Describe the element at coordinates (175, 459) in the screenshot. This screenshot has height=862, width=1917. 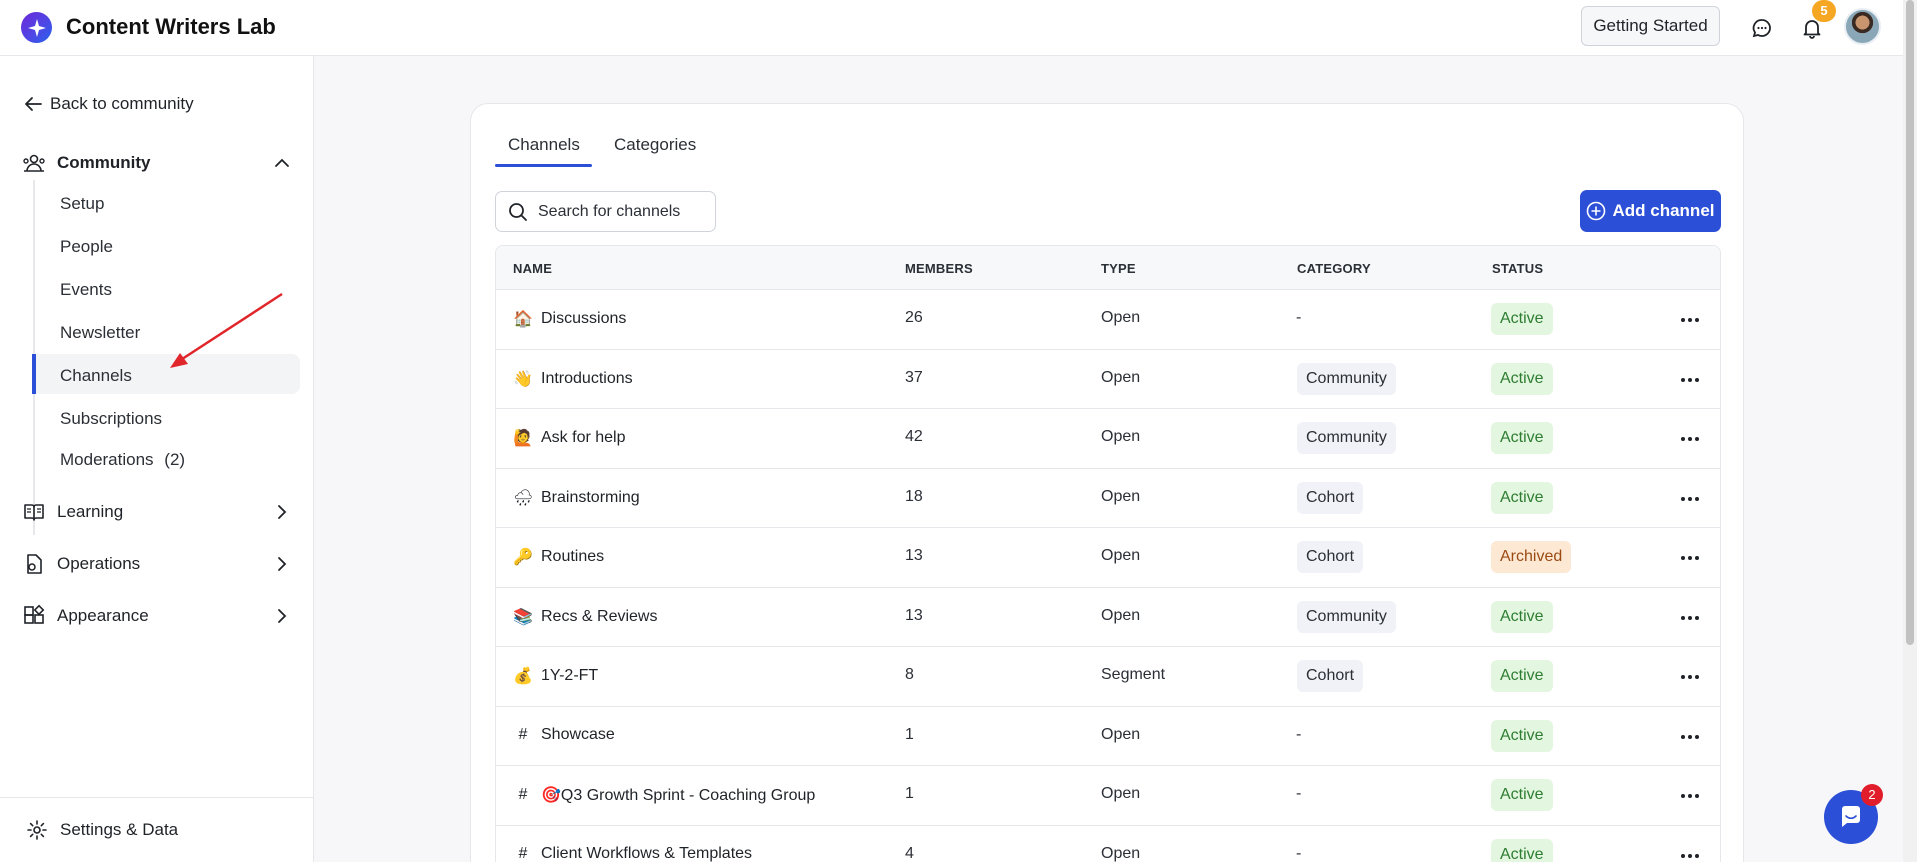
I see `moderations-count: (2)` at that location.